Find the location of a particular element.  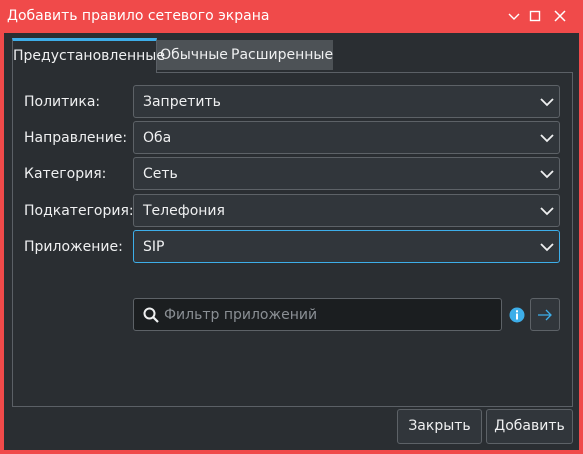

policy-value: Запретить is located at coordinates (182, 102).